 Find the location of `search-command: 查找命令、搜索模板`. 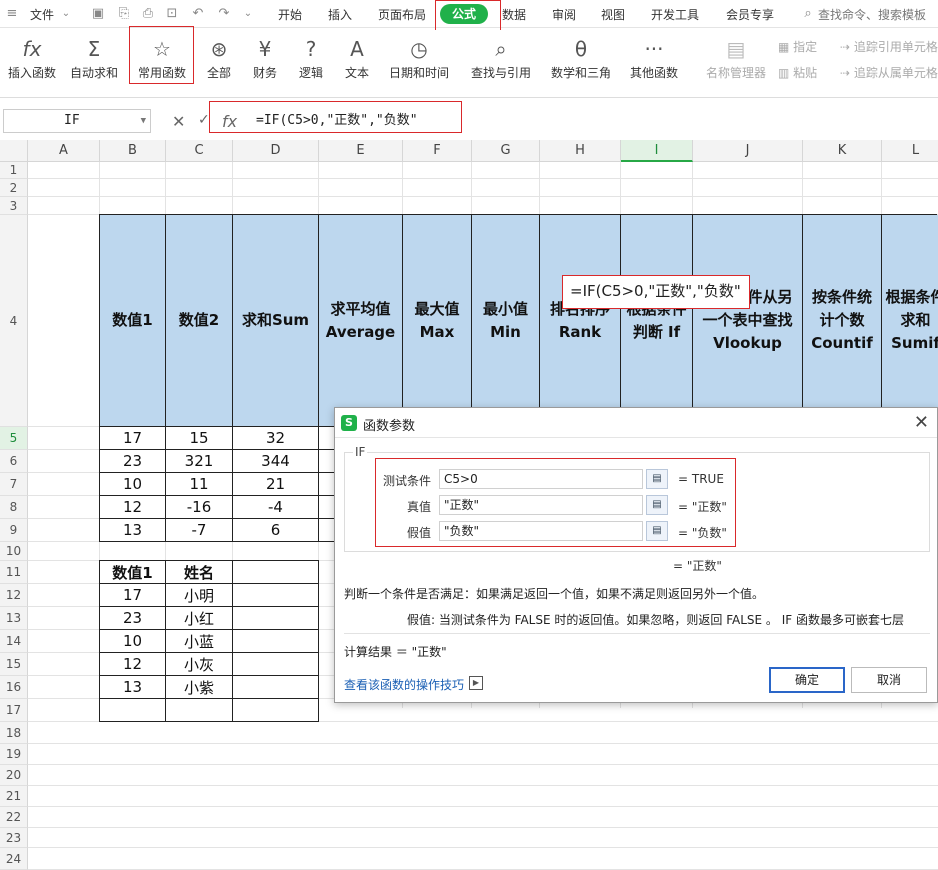

search-command: 查找命令、搜索模板 is located at coordinates (872, 14).